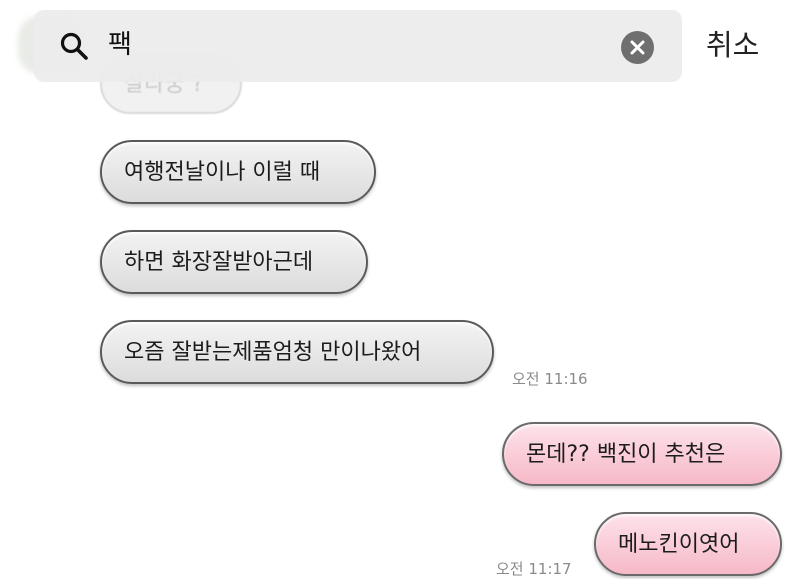  Describe the element at coordinates (534, 569) in the screenshot. I see `message-timestamp: 오전 11:17` at that location.